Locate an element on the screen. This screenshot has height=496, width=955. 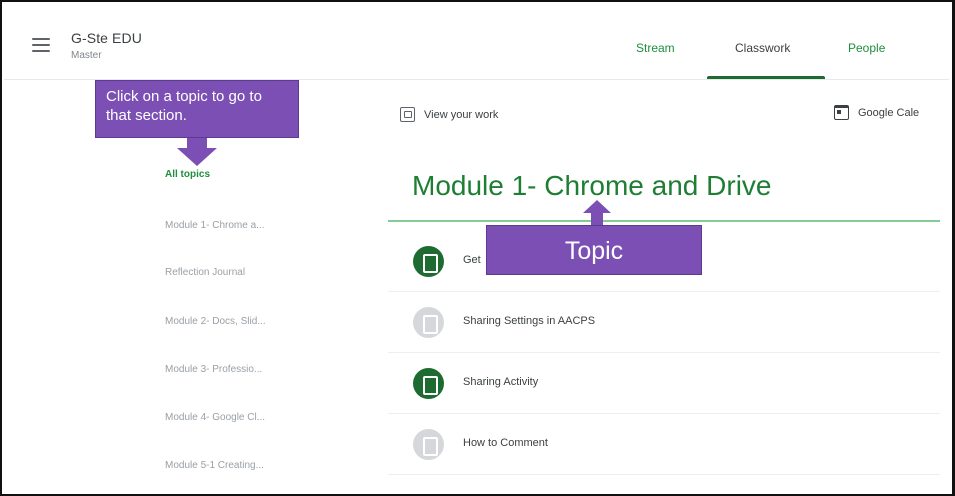
google-calendar-link: Google Cale is located at coordinates (876, 112).